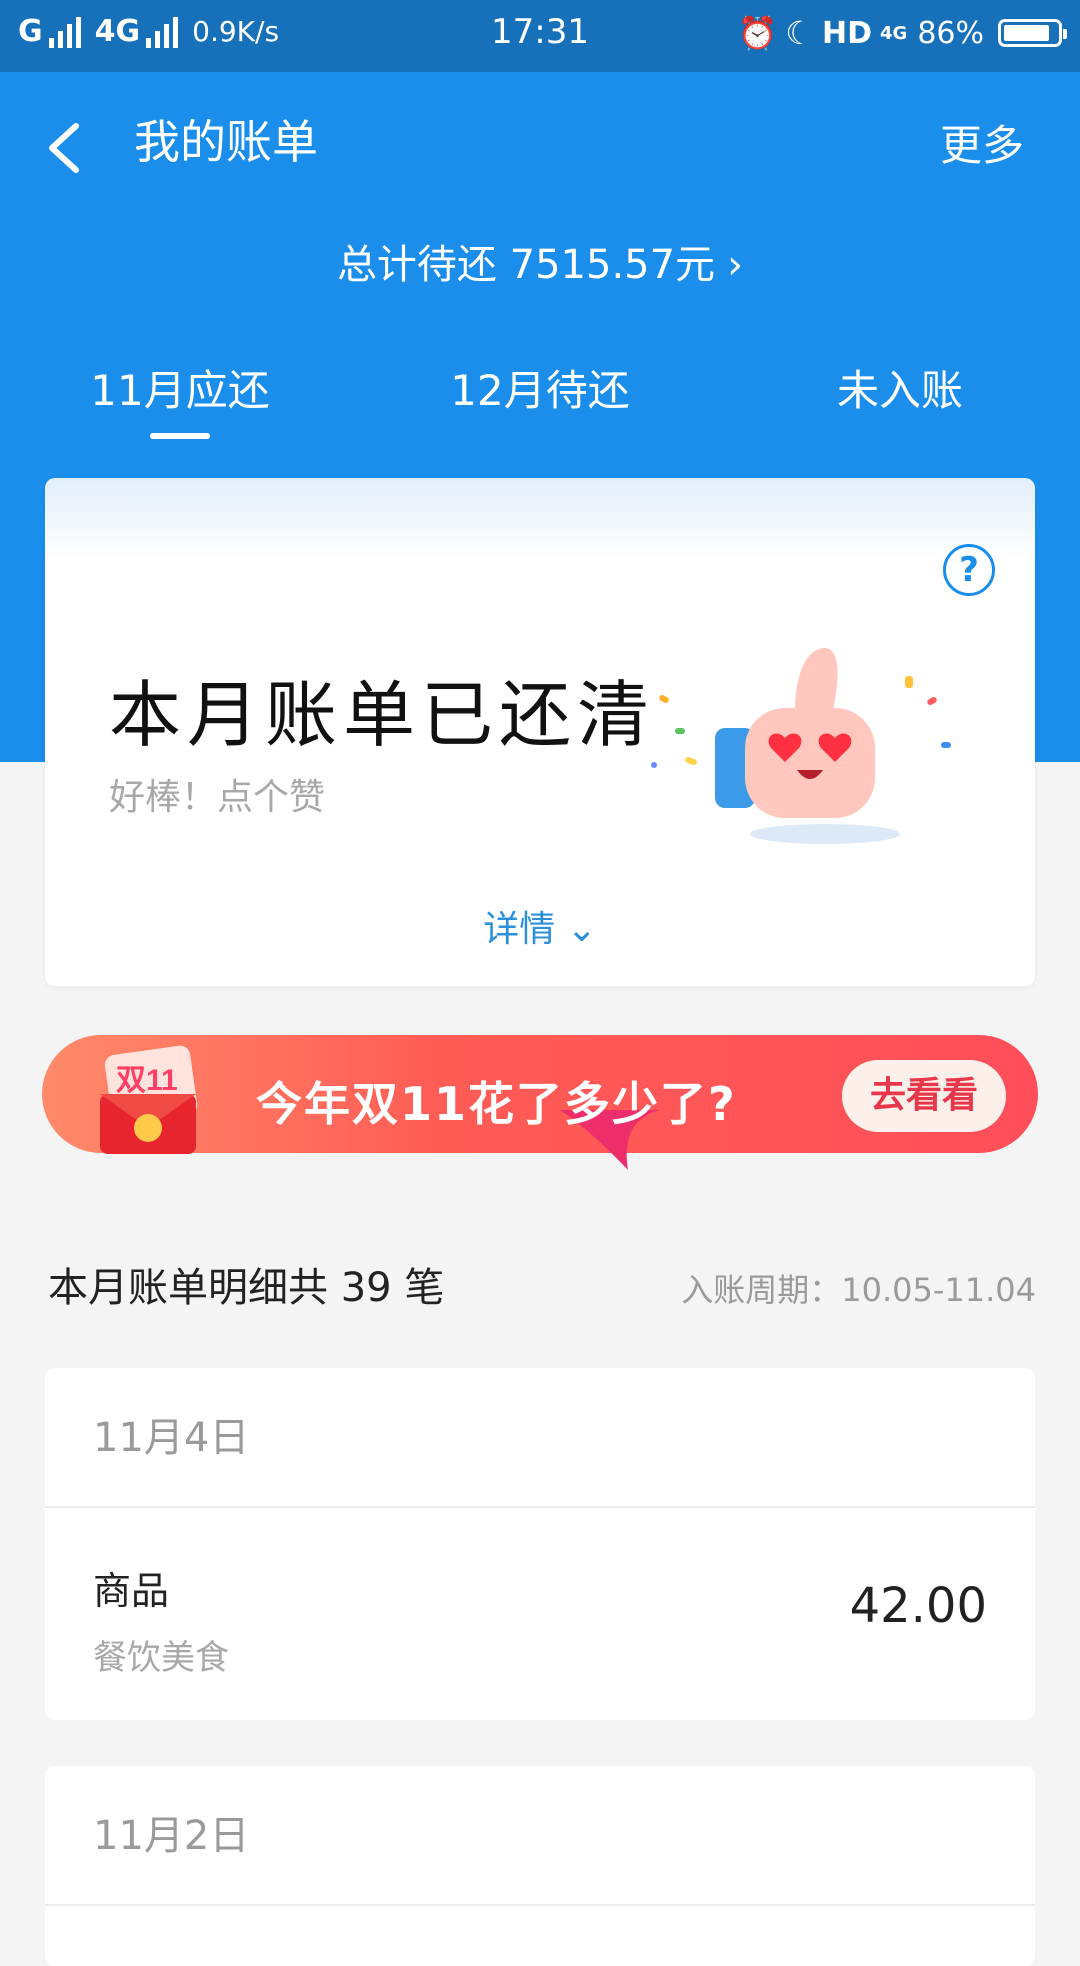 This screenshot has height=1966, width=1080. Describe the element at coordinates (217, 797) in the screenshot. I see `cleared-subtitle: 好棒！点个赞` at that location.